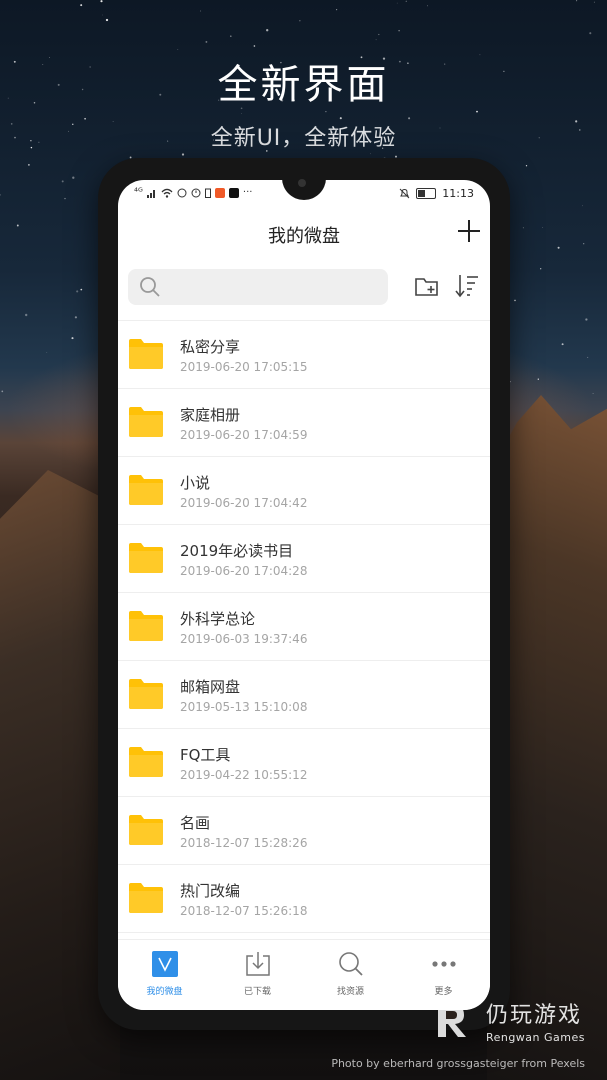  What do you see at coordinates (244, 843) in the screenshot?
I see `file-date: 2018-12-07 15:28:26` at bounding box center [244, 843].